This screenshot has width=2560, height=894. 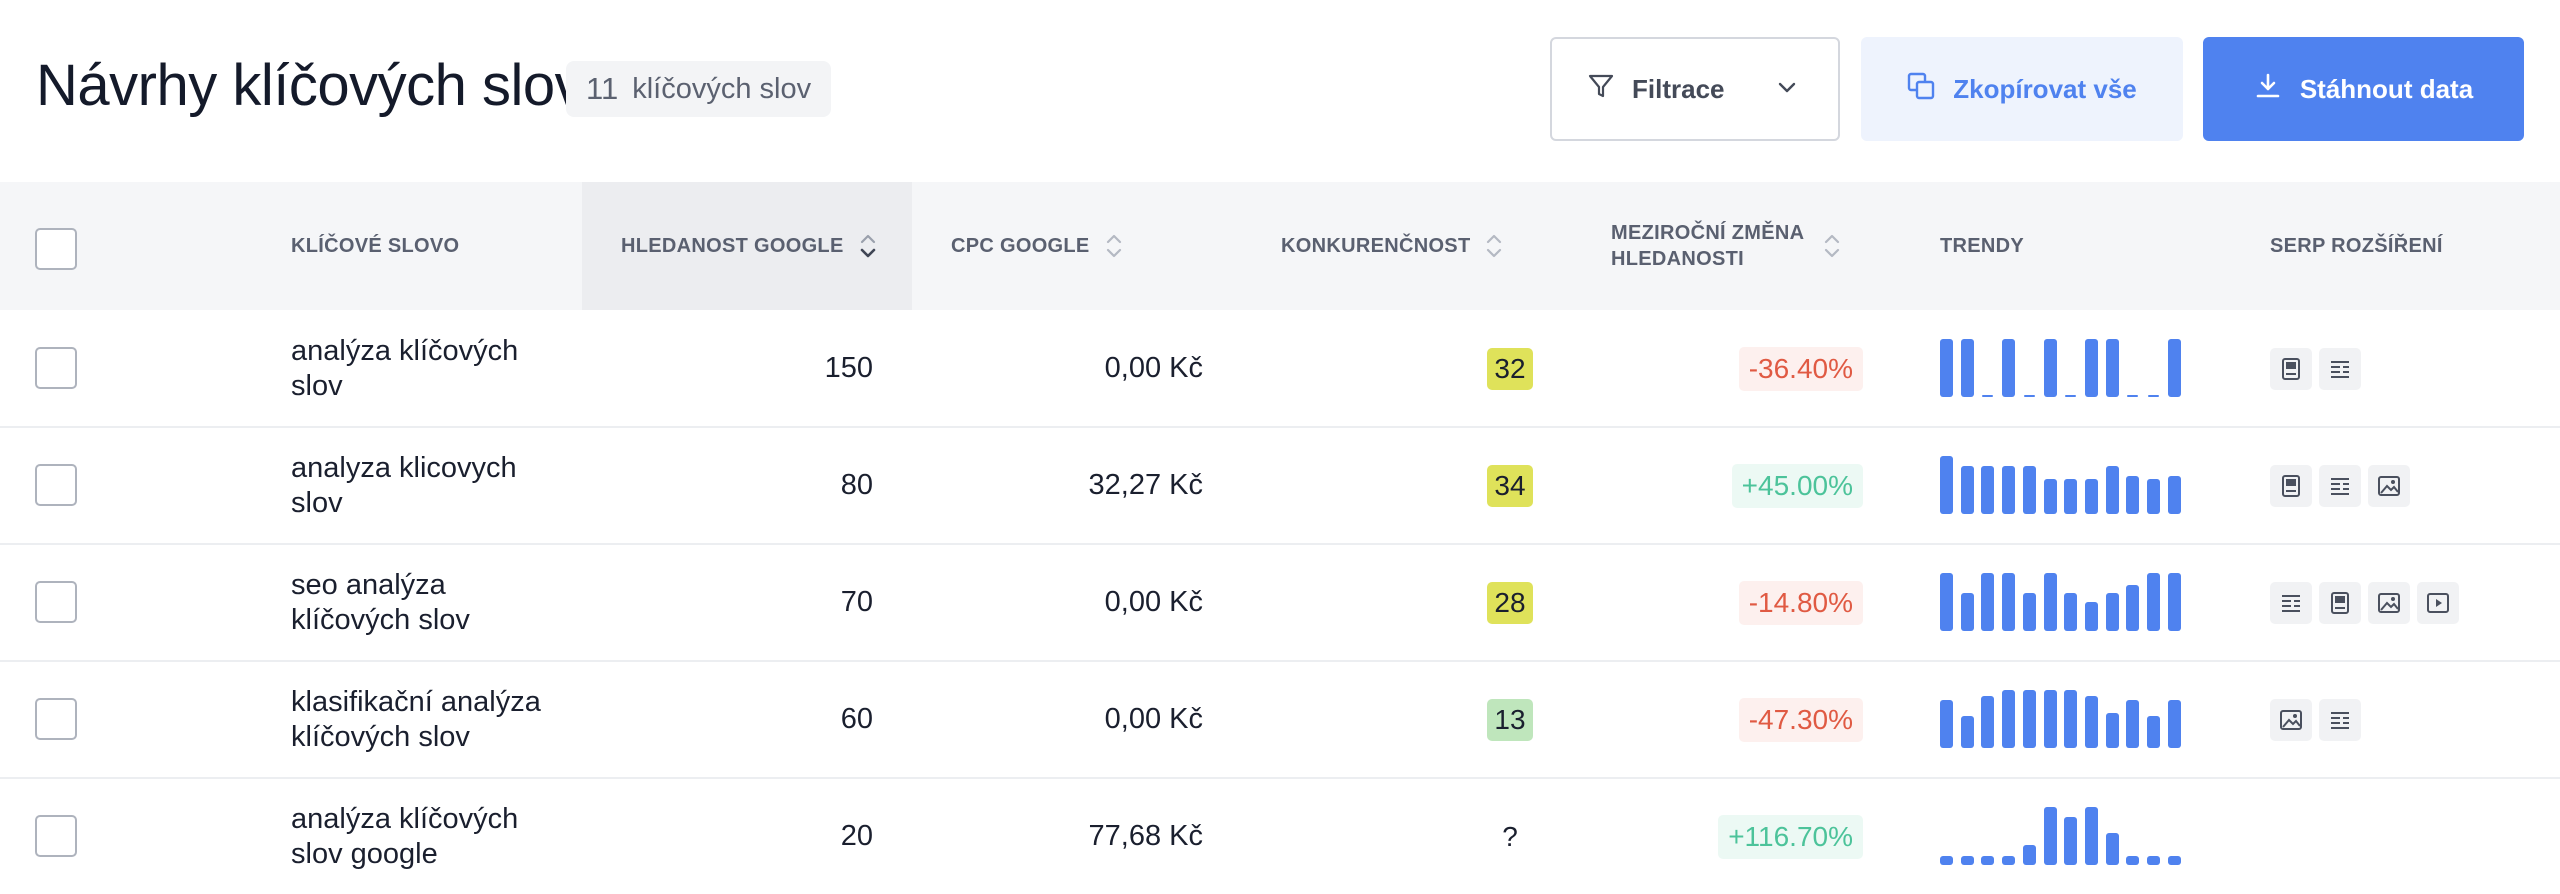 I want to click on video-icon, so click(x=2438, y=602).